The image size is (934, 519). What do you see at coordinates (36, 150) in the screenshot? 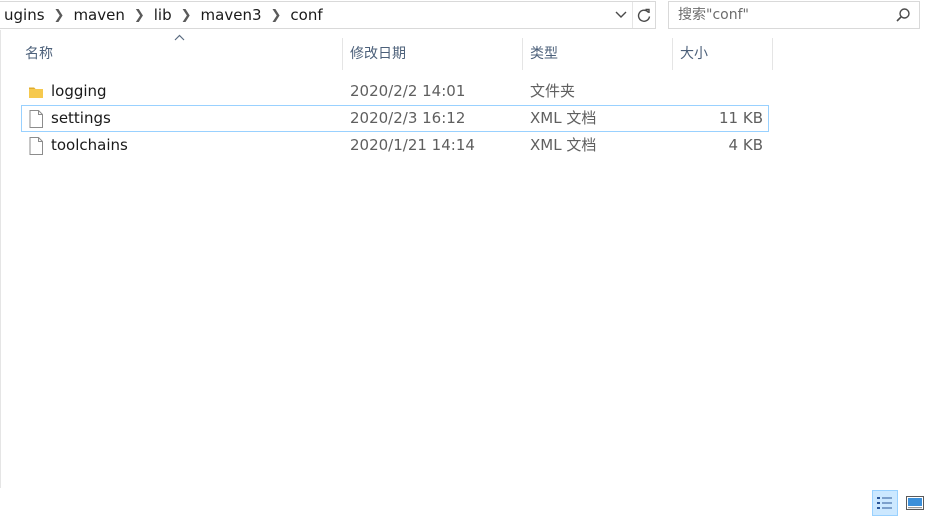
I see `file-icon` at bounding box center [36, 150].